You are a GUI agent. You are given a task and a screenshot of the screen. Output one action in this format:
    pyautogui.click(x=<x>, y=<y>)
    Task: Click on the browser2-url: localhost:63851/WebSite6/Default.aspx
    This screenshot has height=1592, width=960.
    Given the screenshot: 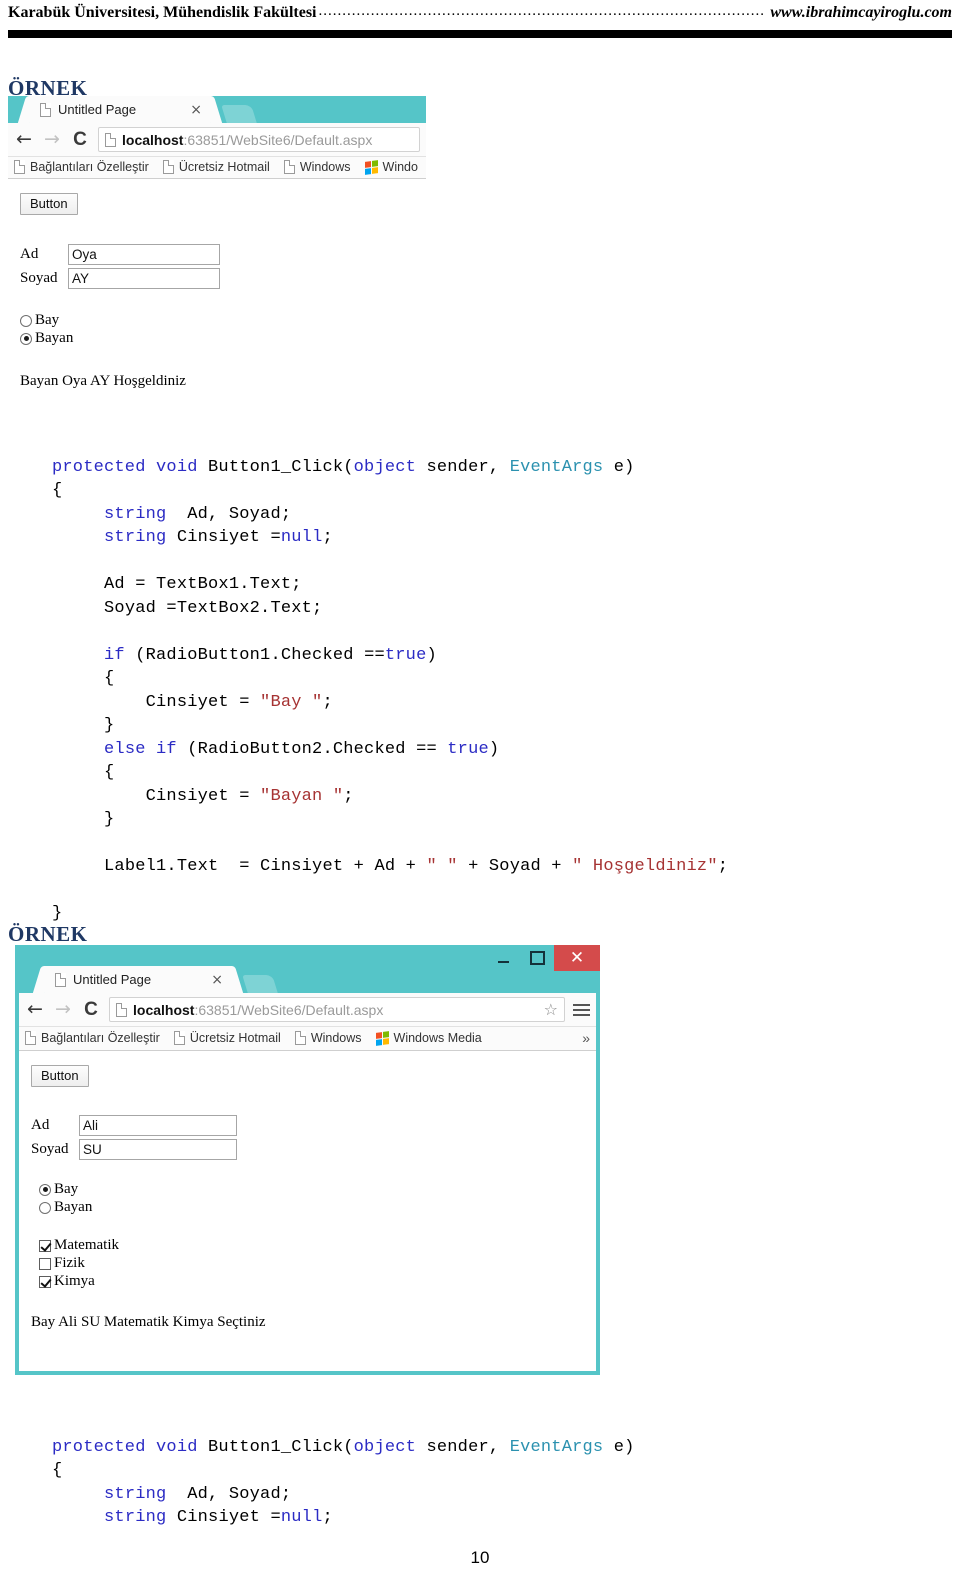 What is the action you would take?
    pyautogui.click(x=258, y=1010)
    